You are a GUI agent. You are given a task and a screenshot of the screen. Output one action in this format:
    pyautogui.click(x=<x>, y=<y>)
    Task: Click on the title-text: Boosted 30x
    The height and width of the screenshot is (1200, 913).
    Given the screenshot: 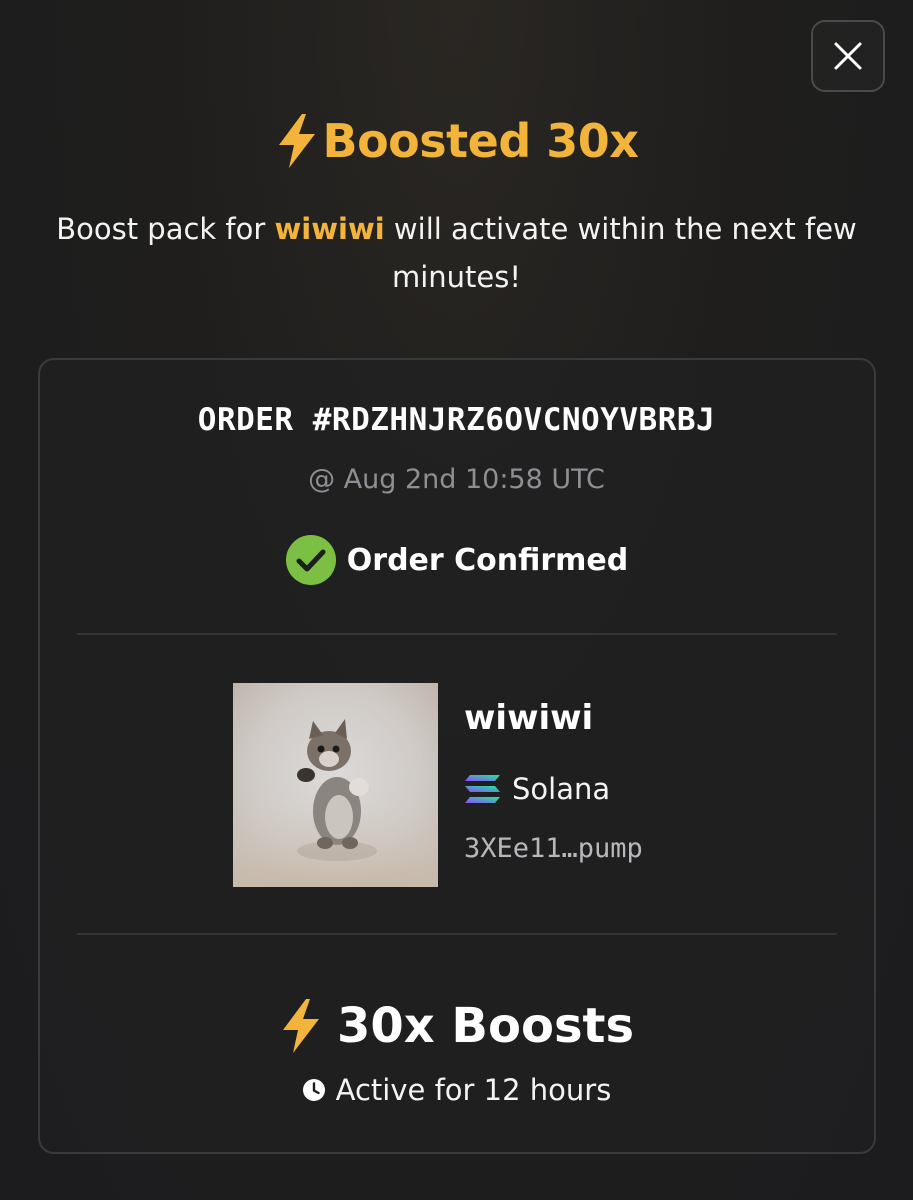 What is the action you would take?
    pyautogui.click(x=480, y=141)
    